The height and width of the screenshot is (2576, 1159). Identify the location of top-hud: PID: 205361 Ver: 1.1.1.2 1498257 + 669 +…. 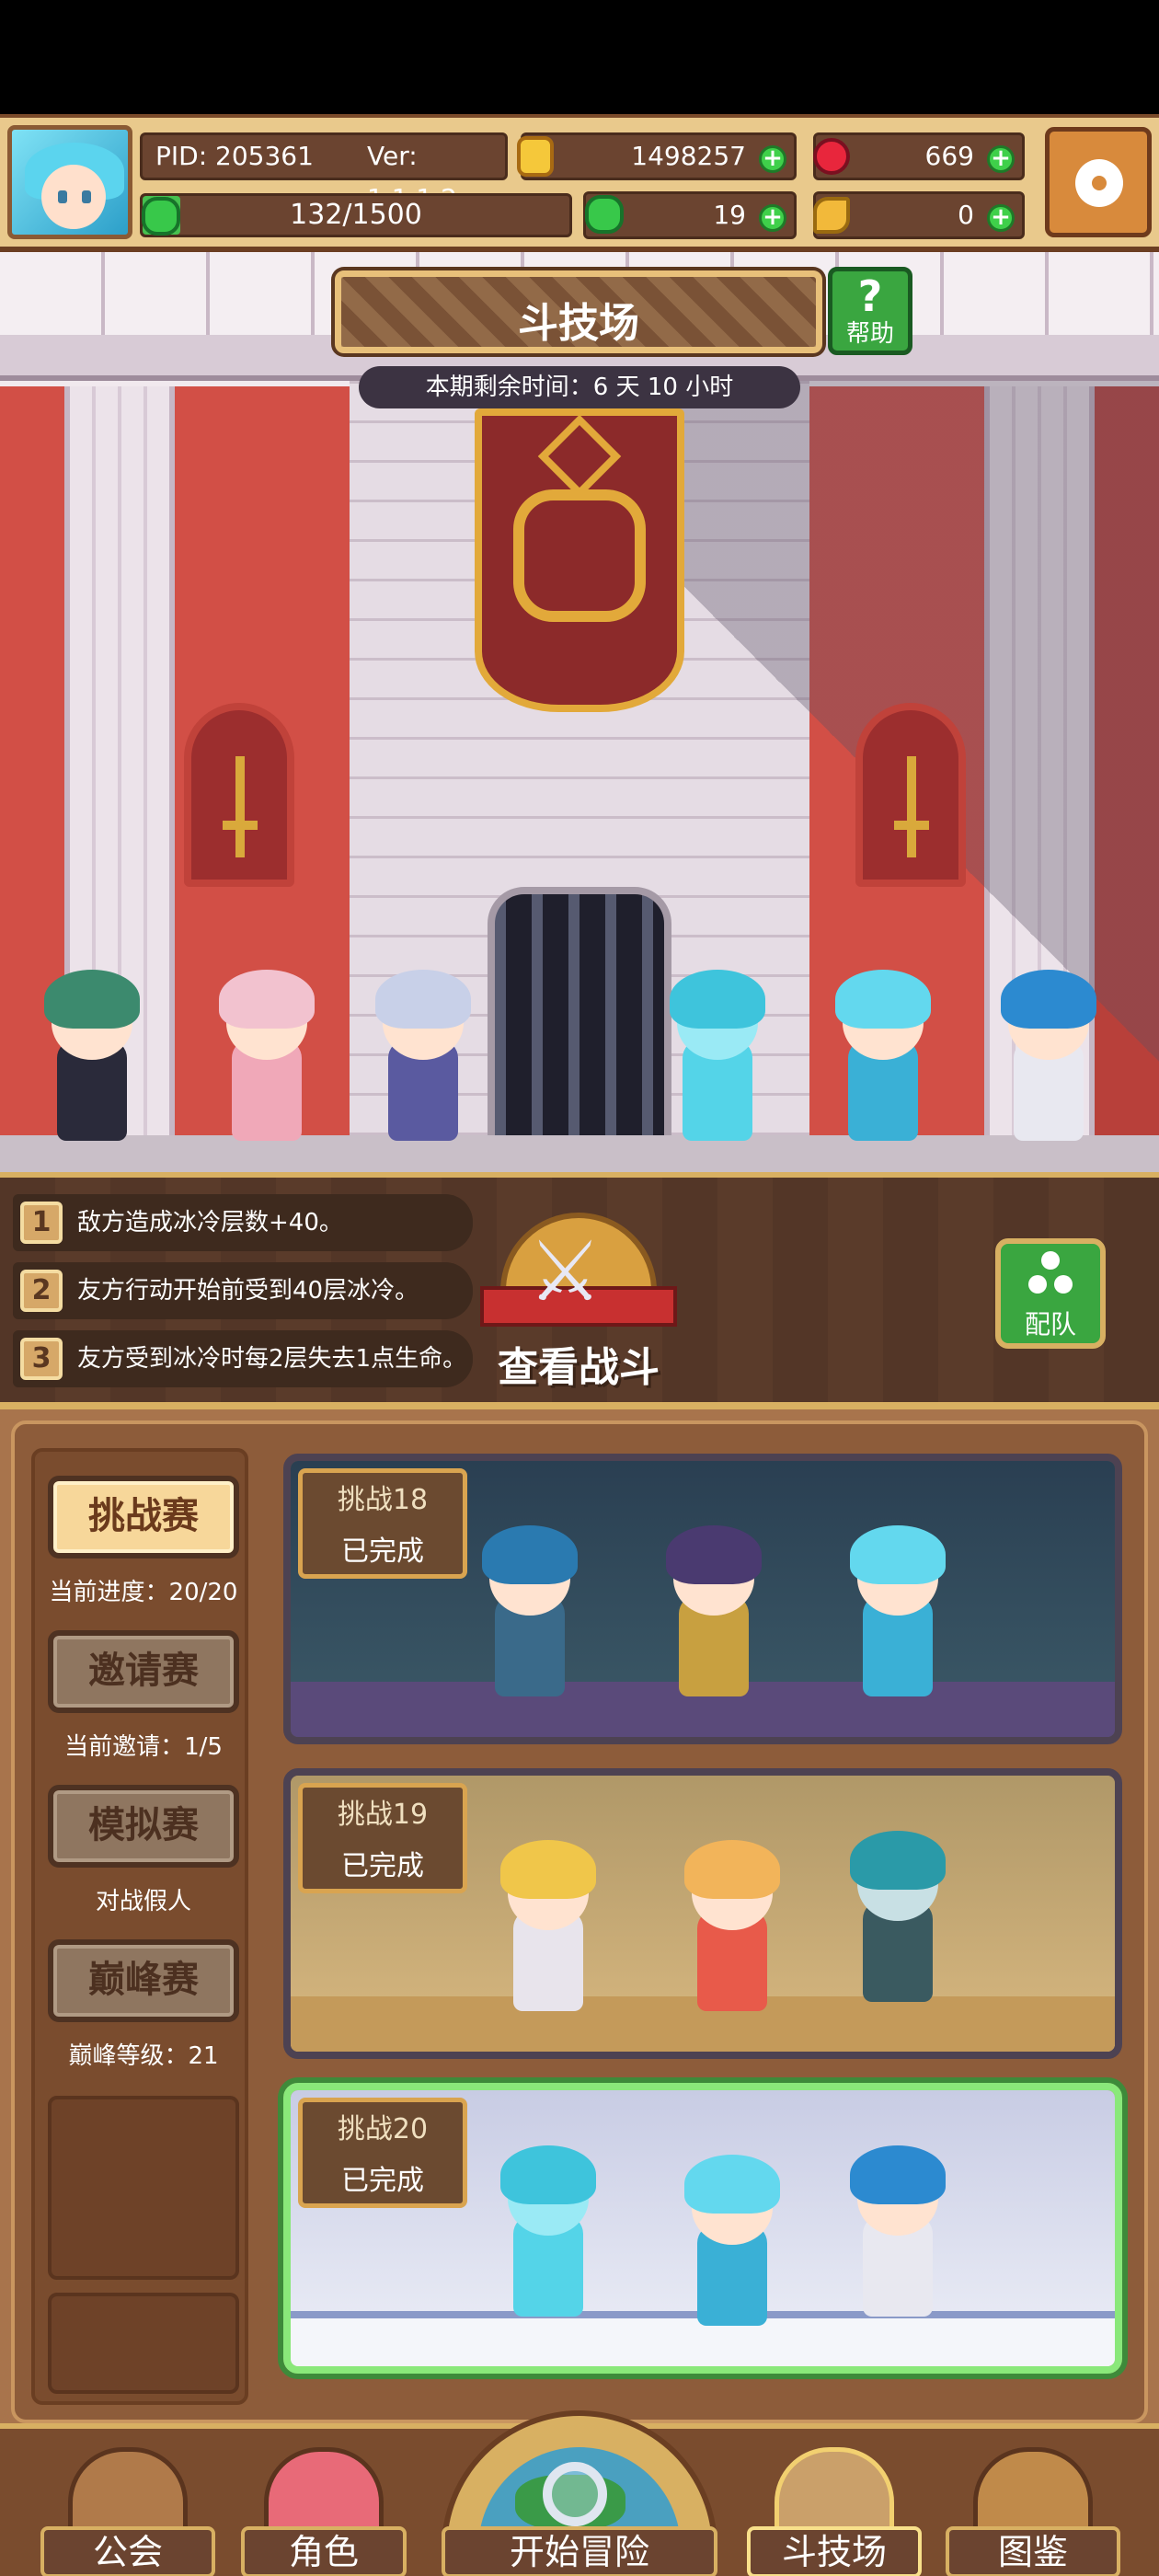
(579, 183).